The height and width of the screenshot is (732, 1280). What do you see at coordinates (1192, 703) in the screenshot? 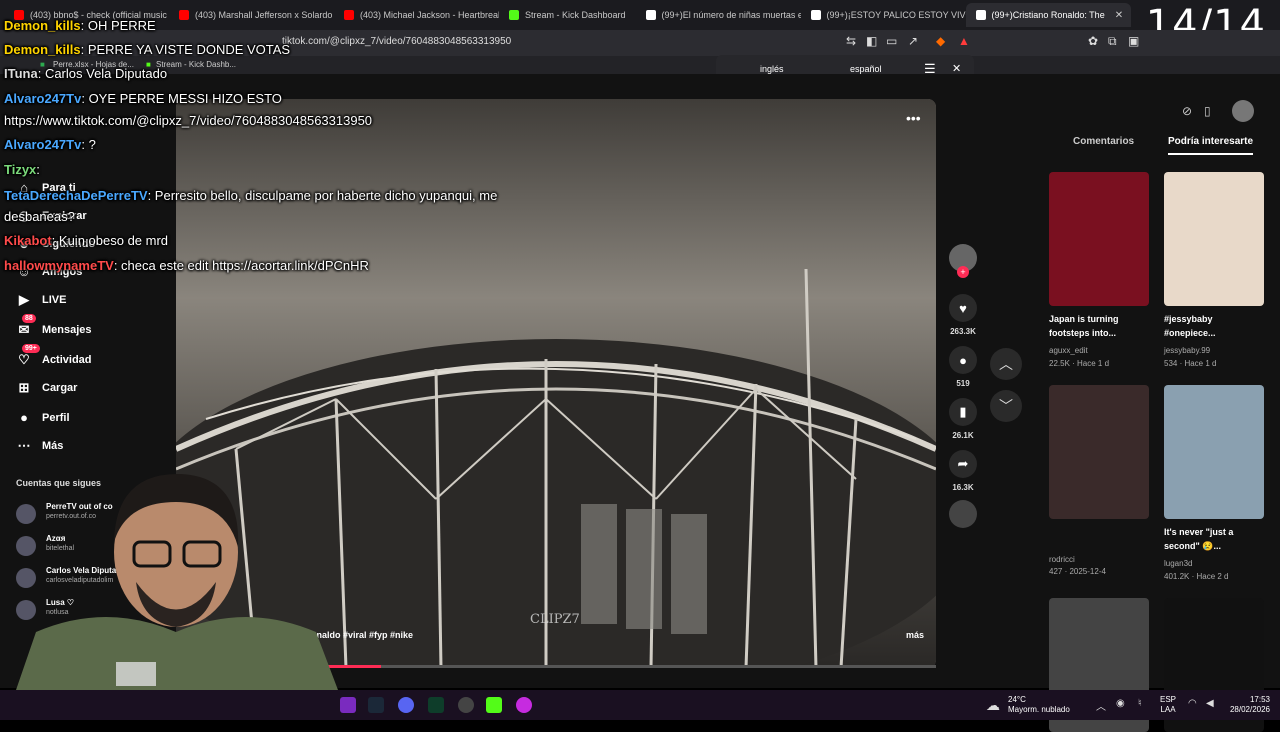
I see `wifi-icon: ◠` at bounding box center [1192, 703].